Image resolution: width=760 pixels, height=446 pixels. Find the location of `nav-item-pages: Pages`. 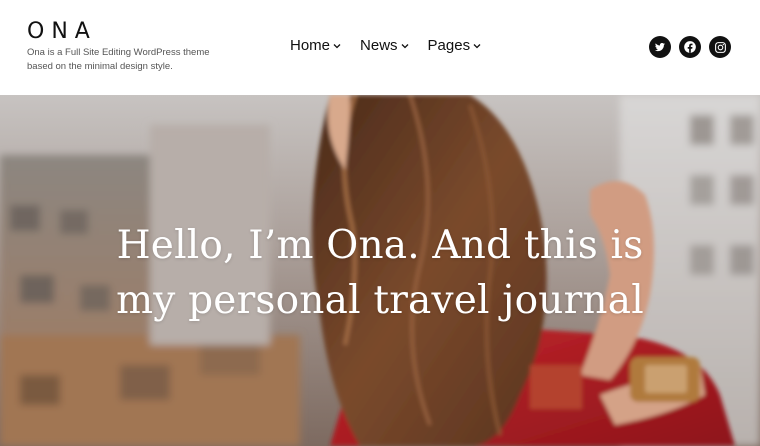

nav-item-pages: Pages is located at coordinates (455, 45).